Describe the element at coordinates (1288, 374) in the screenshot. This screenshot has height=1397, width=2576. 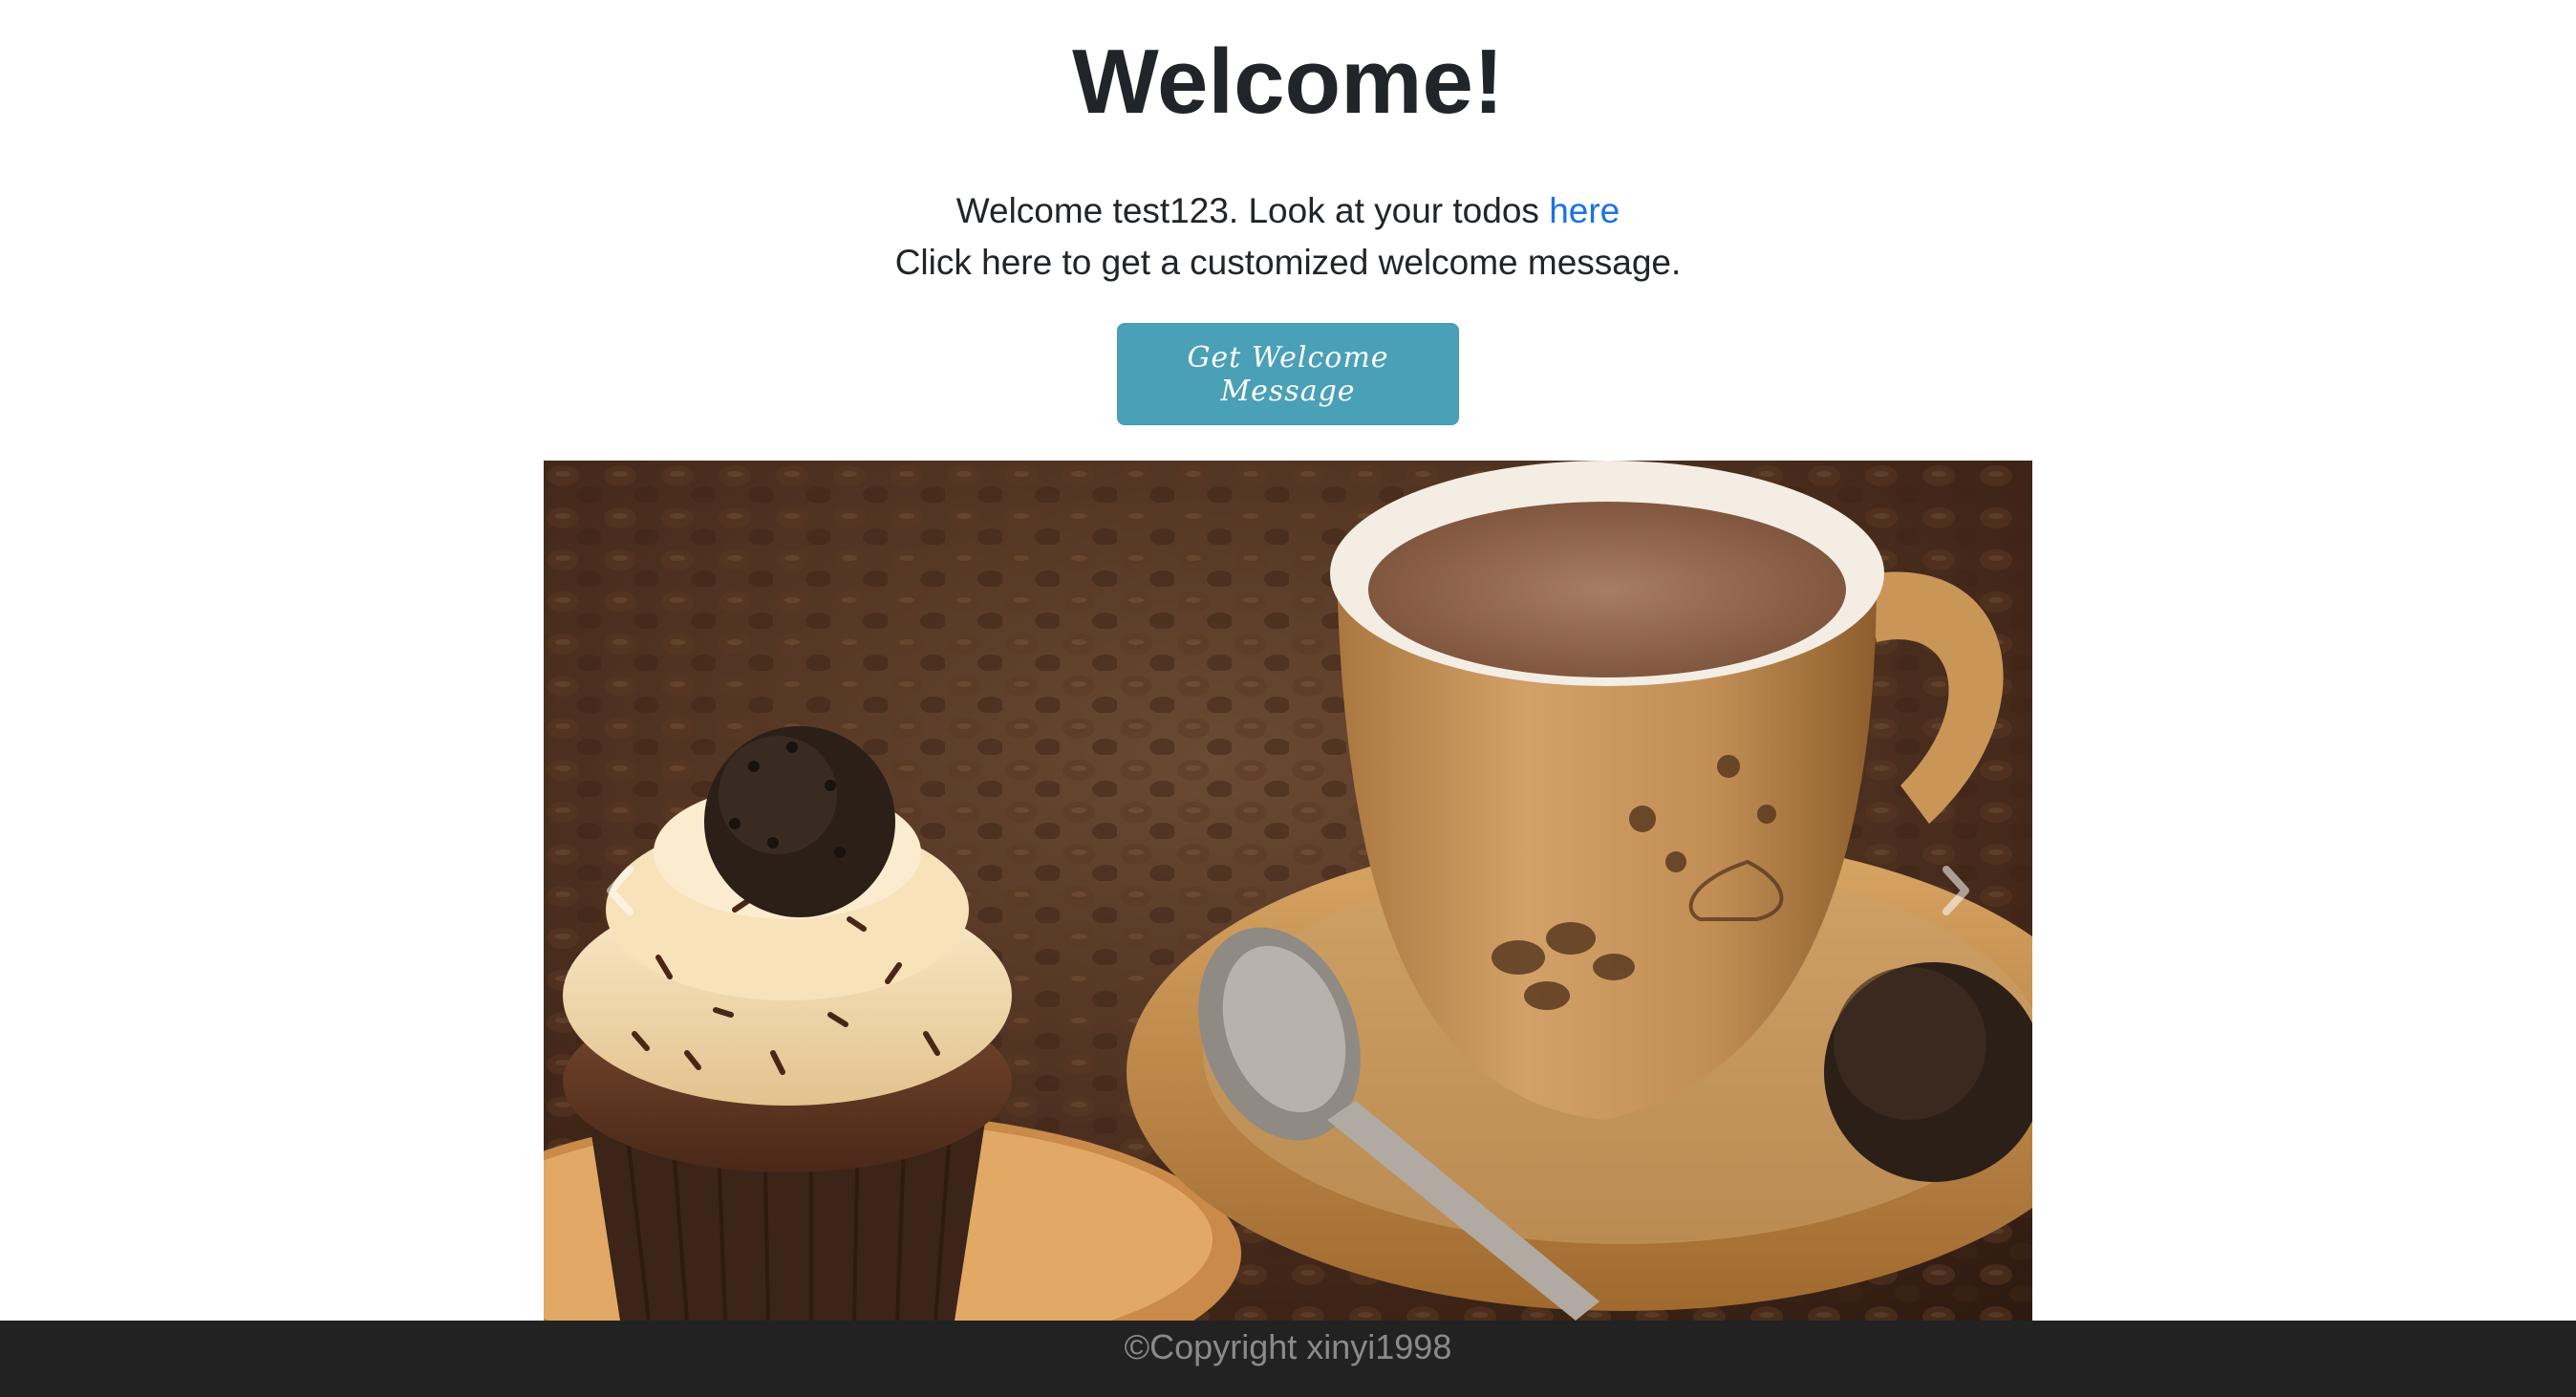
I see `get-welcome-message-button: Get Welcome Message` at that location.